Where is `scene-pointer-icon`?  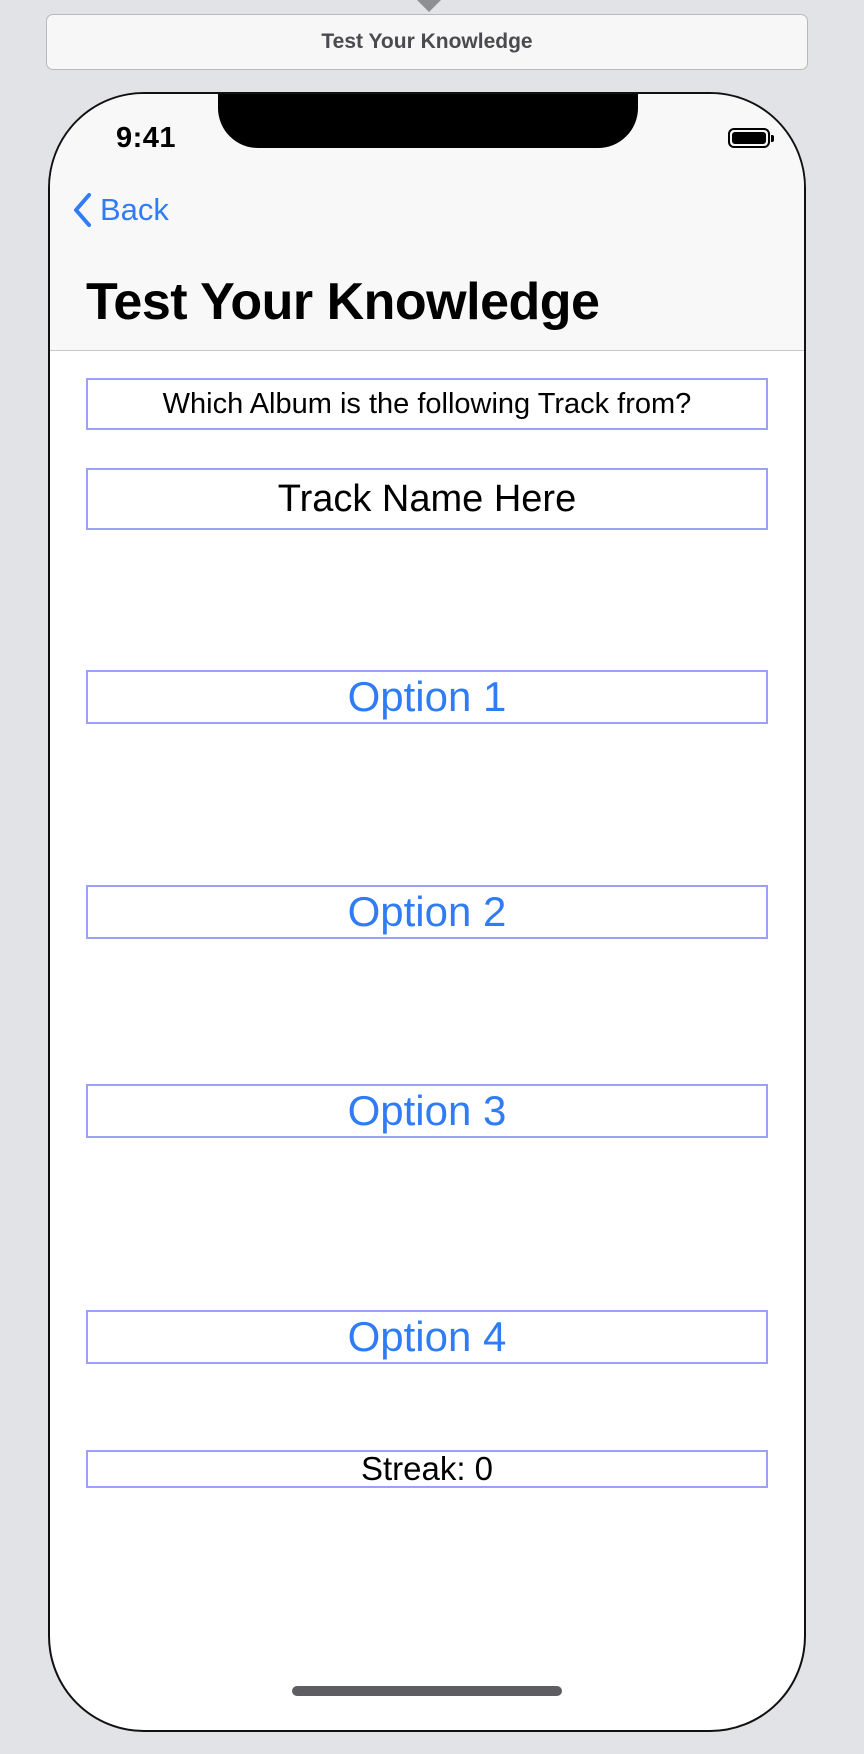
scene-pointer-icon is located at coordinates (429, 6).